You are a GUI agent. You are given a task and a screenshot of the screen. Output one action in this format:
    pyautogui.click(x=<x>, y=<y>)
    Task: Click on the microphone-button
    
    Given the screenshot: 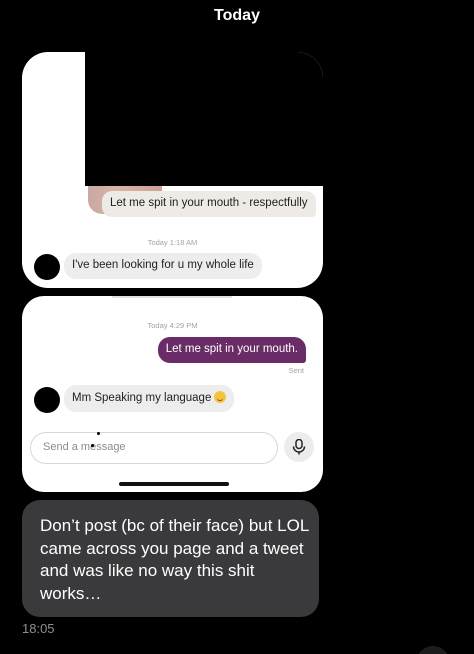 What is the action you would take?
    pyautogui.click(x=299, y=447)
    